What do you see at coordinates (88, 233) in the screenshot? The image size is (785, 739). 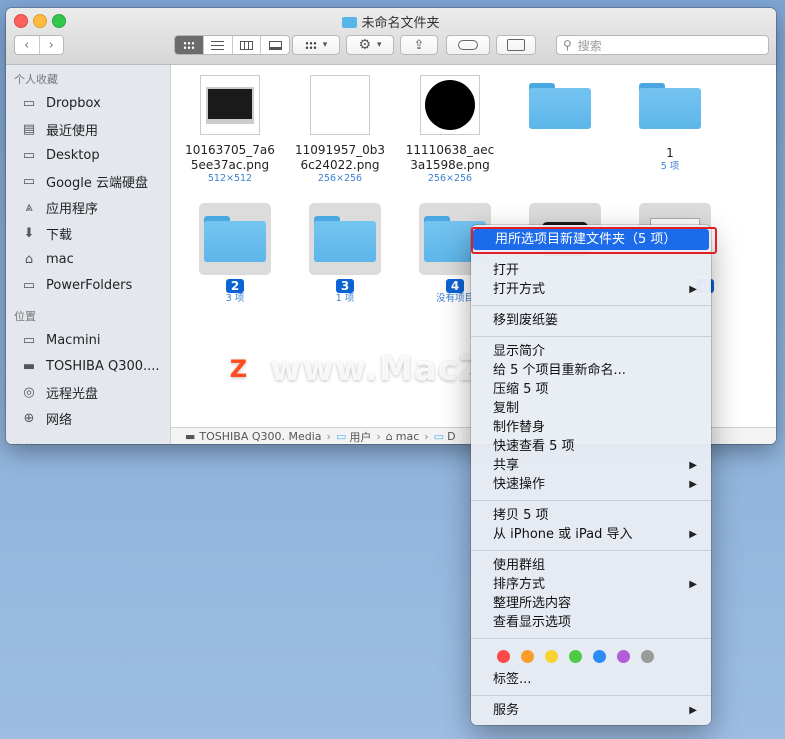 I see `sidebar-item-downloads: ⬇ 下载` at bounding box center [88, 233].